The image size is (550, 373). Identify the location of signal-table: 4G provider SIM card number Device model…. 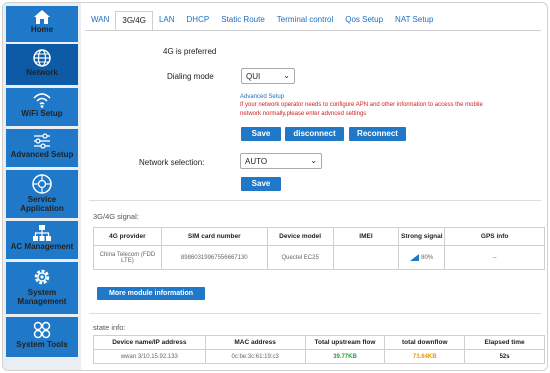
(319, 248).